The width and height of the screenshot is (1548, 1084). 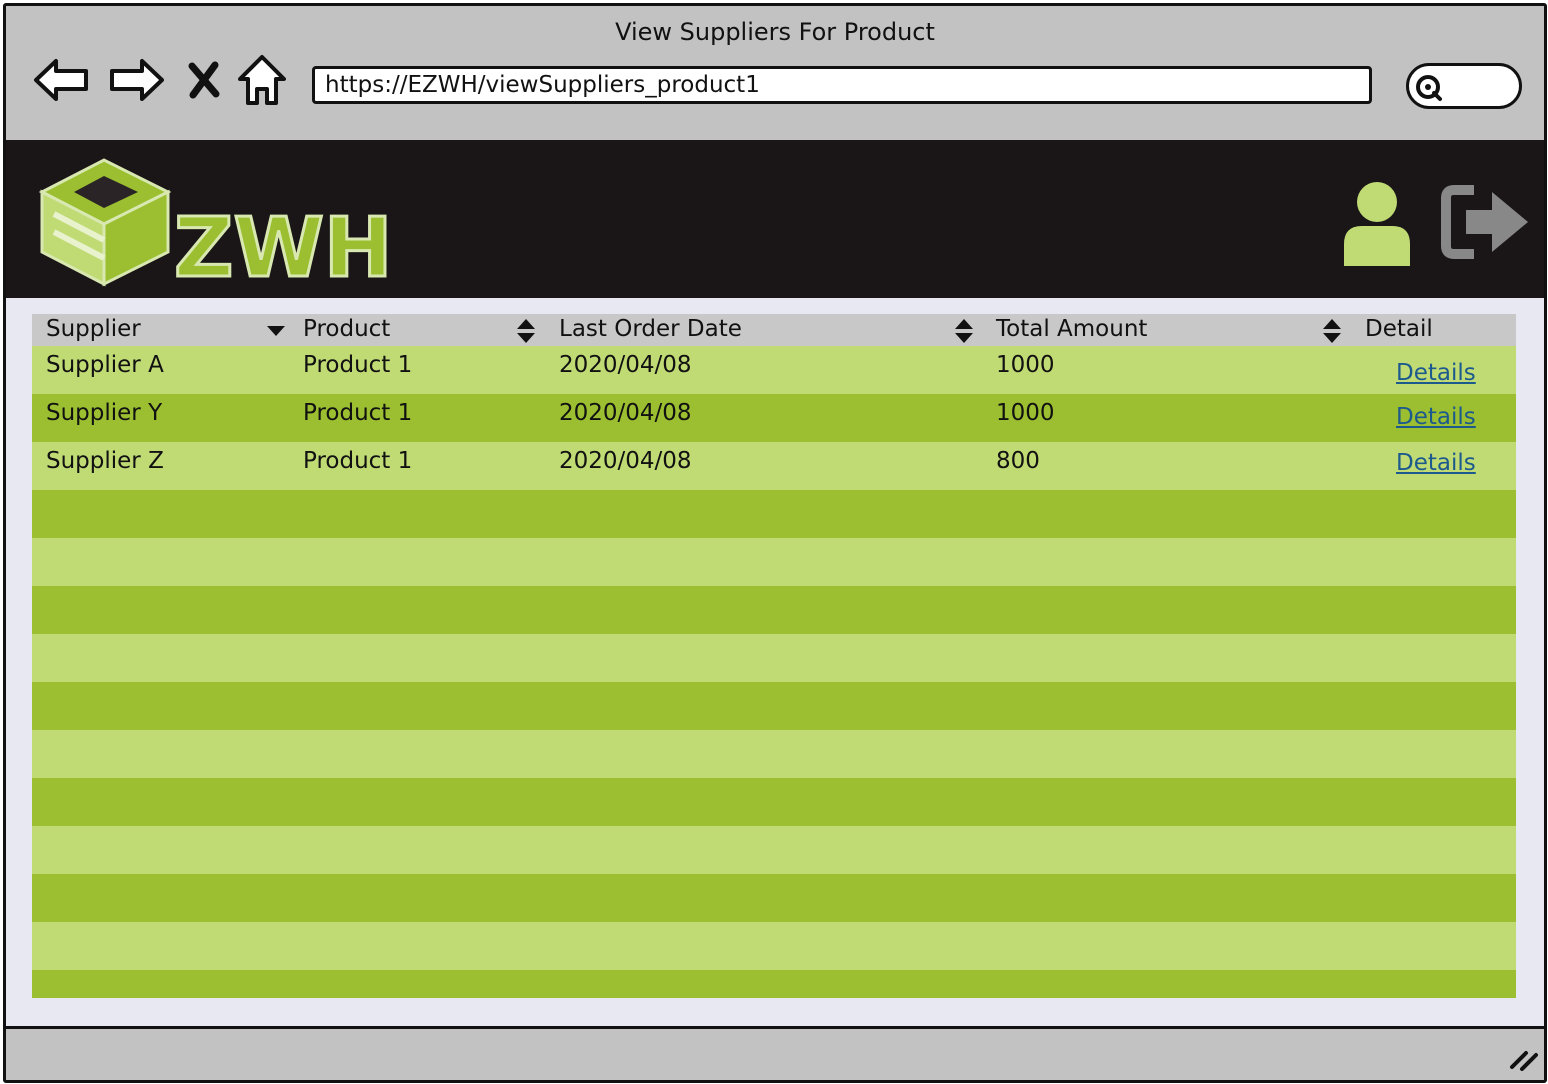 I want to click on home-icon, so click(x=262, y=80).